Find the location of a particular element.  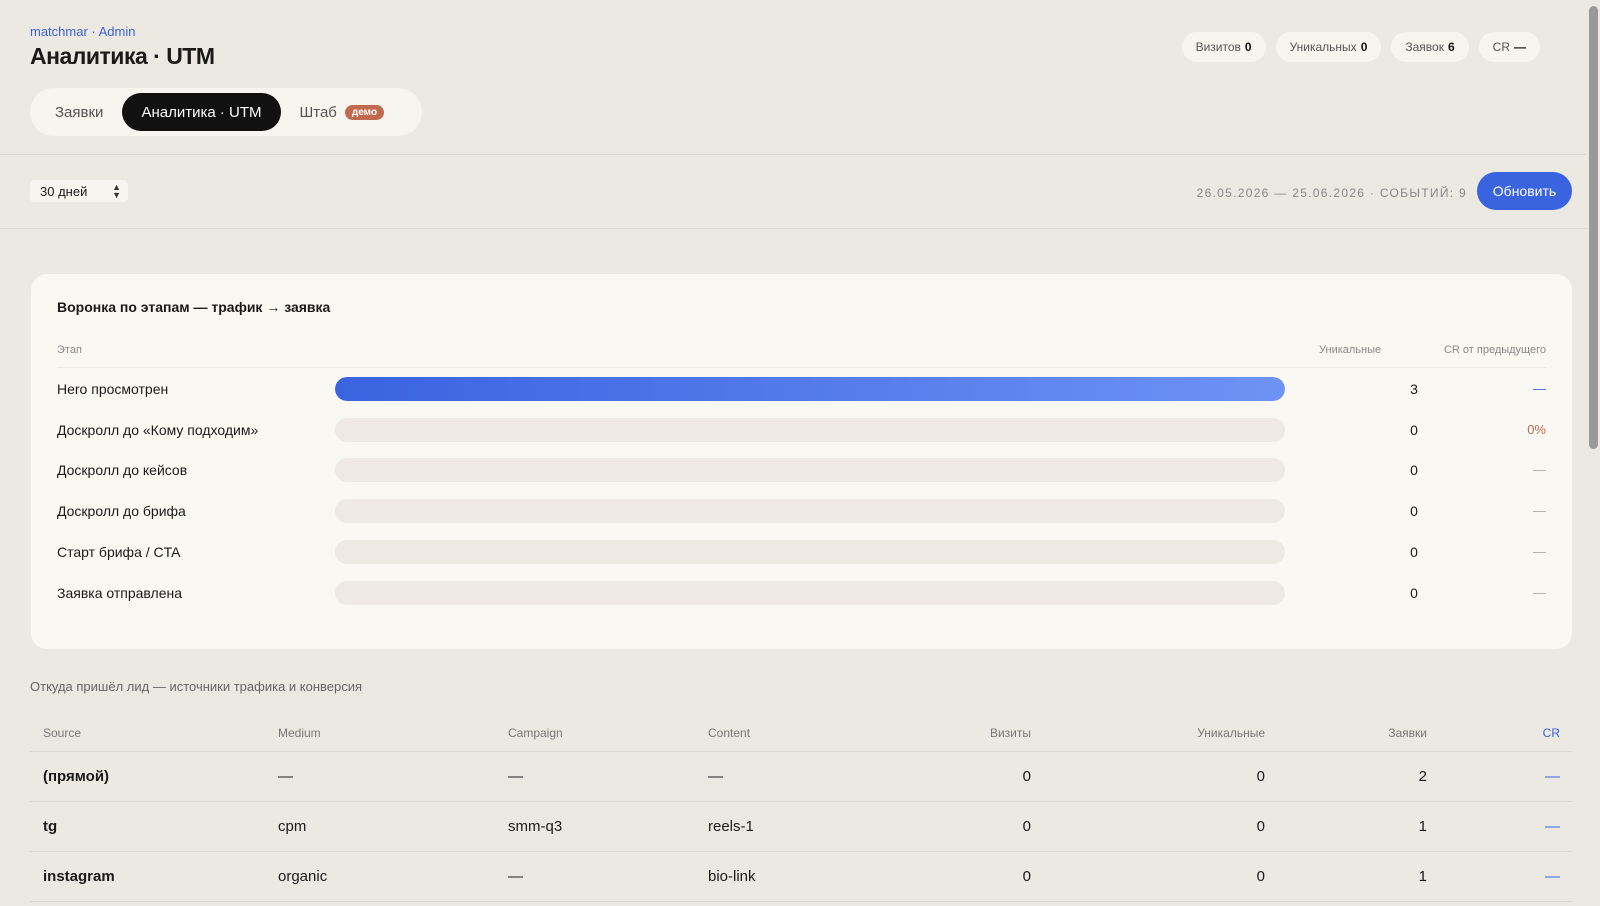

funnel-bar-fill is located at coordinates (810, 389).